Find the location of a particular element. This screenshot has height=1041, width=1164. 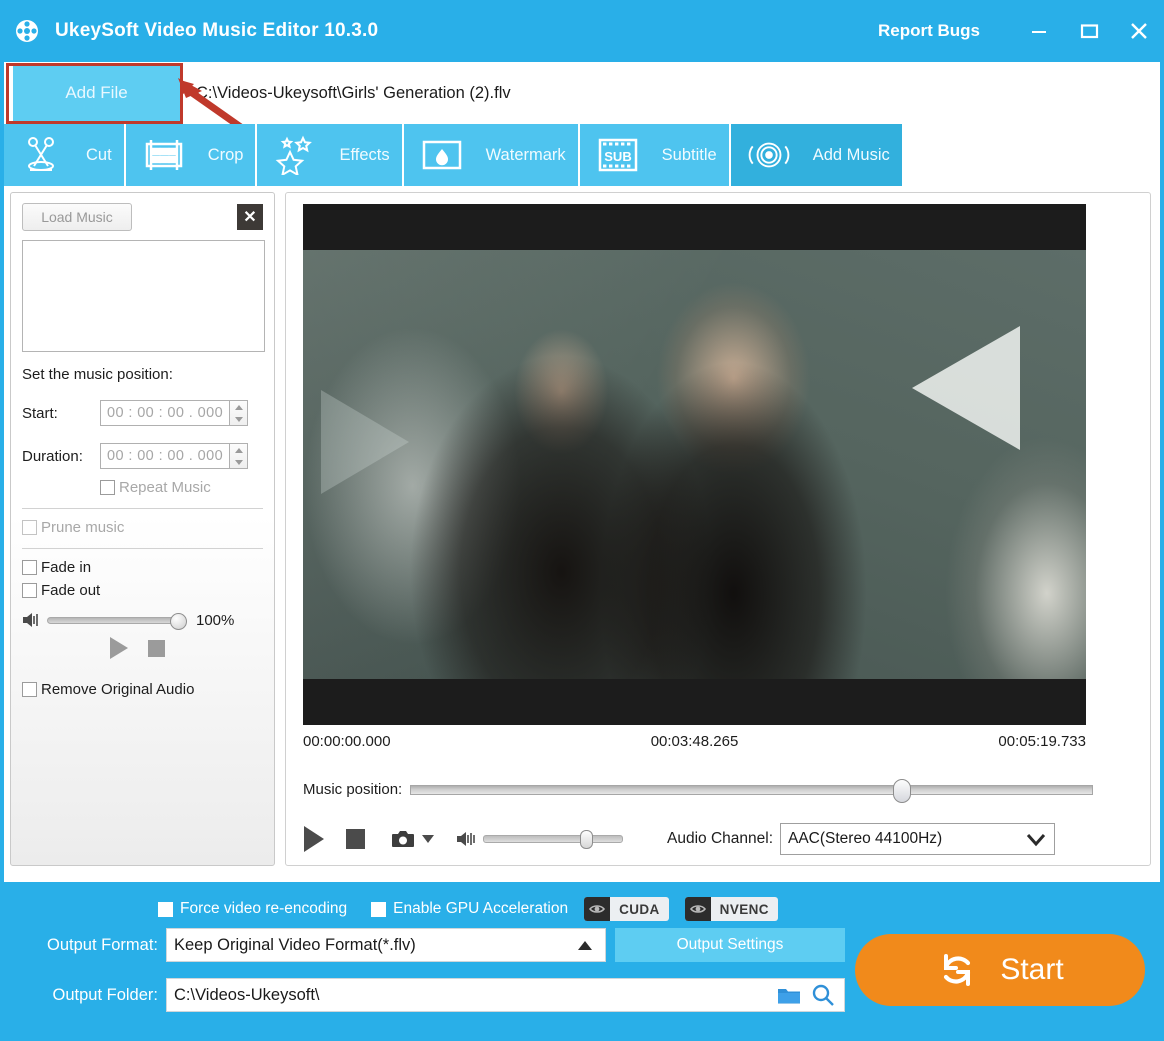

load-music-row: Load Music ✕ is located at coordinates (142, 217).